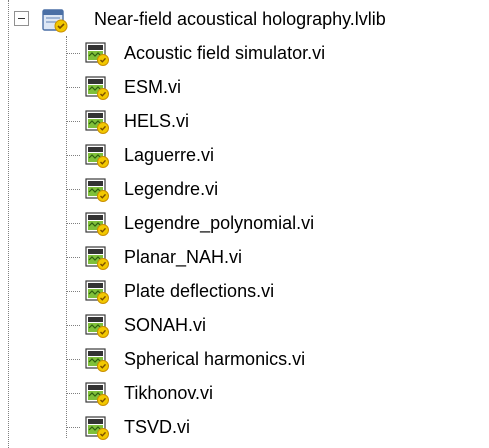  What do you see at coordinates (157, 427) in the screenshot?
I see `vi-label: TSVD.vi` at bounding box center [157, 427].